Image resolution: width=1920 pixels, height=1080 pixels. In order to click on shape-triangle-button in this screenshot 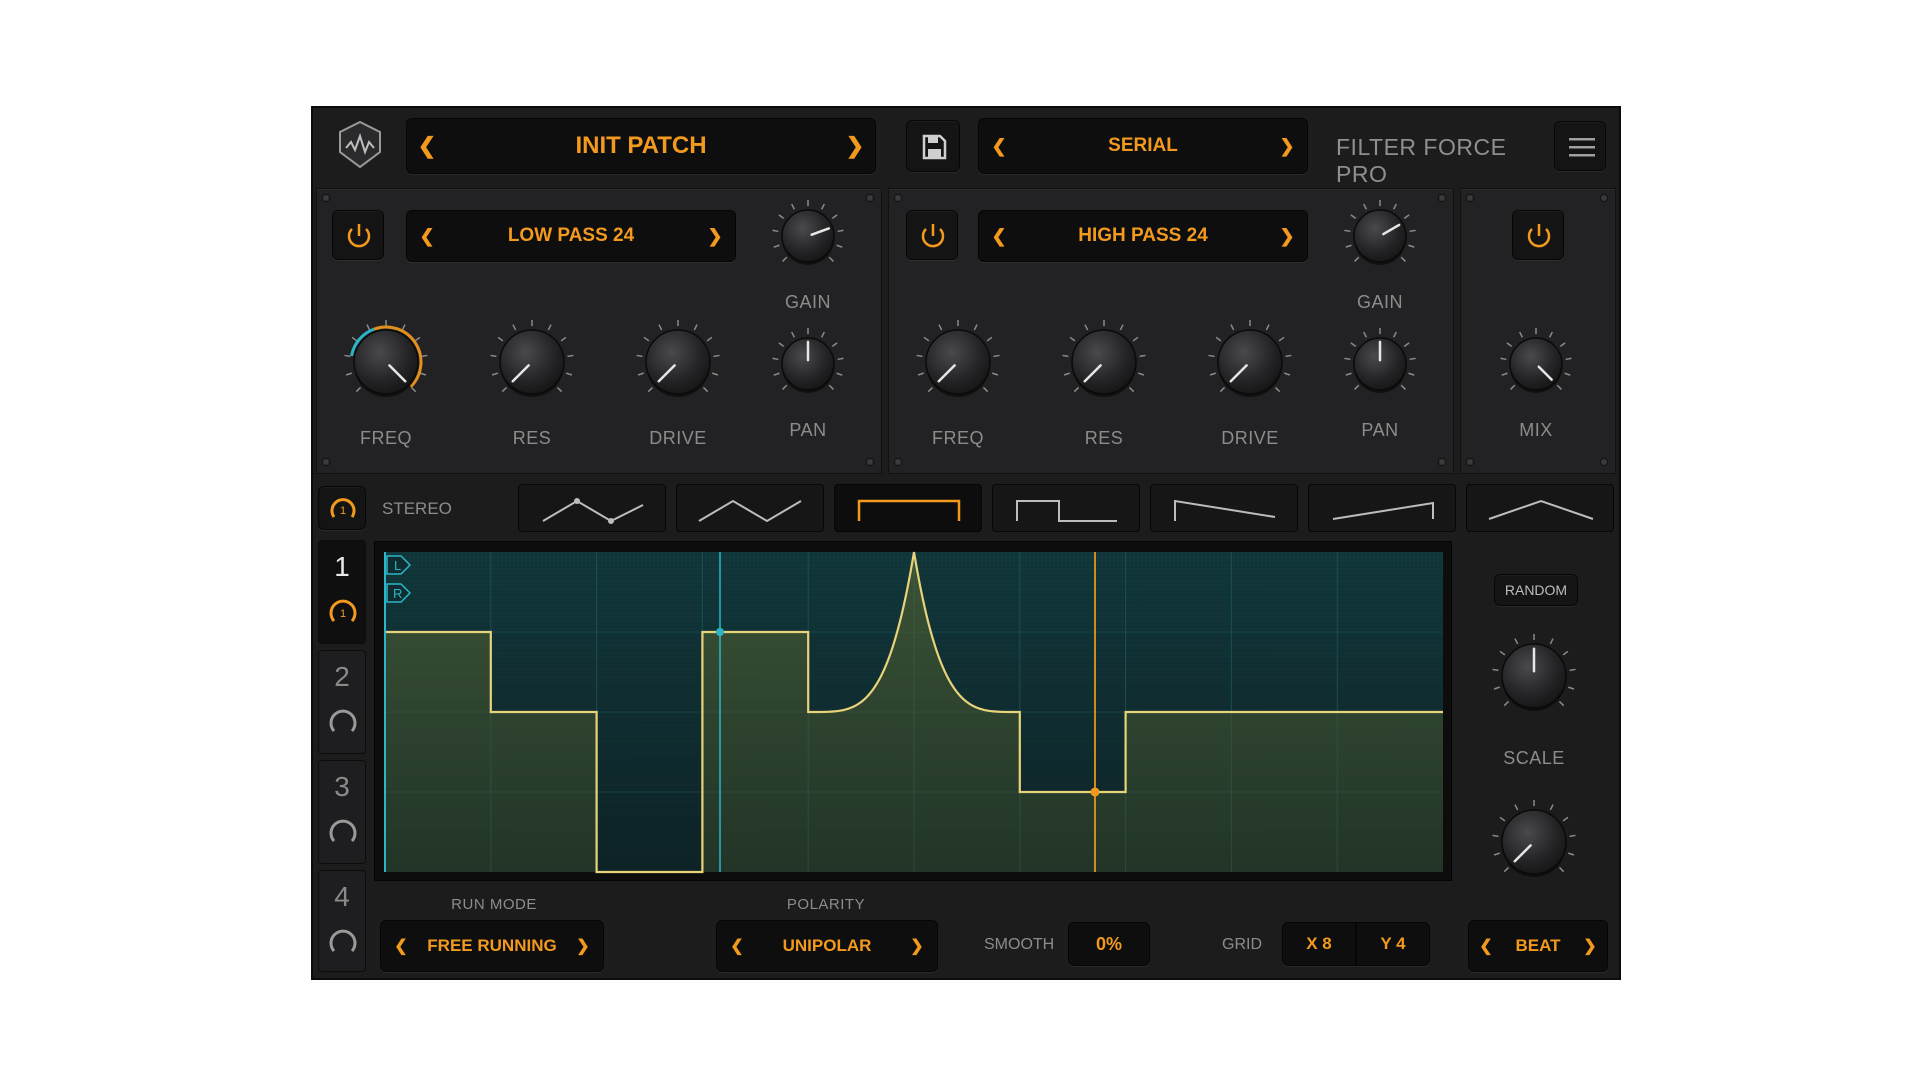, I will do `click(750, 508)`.